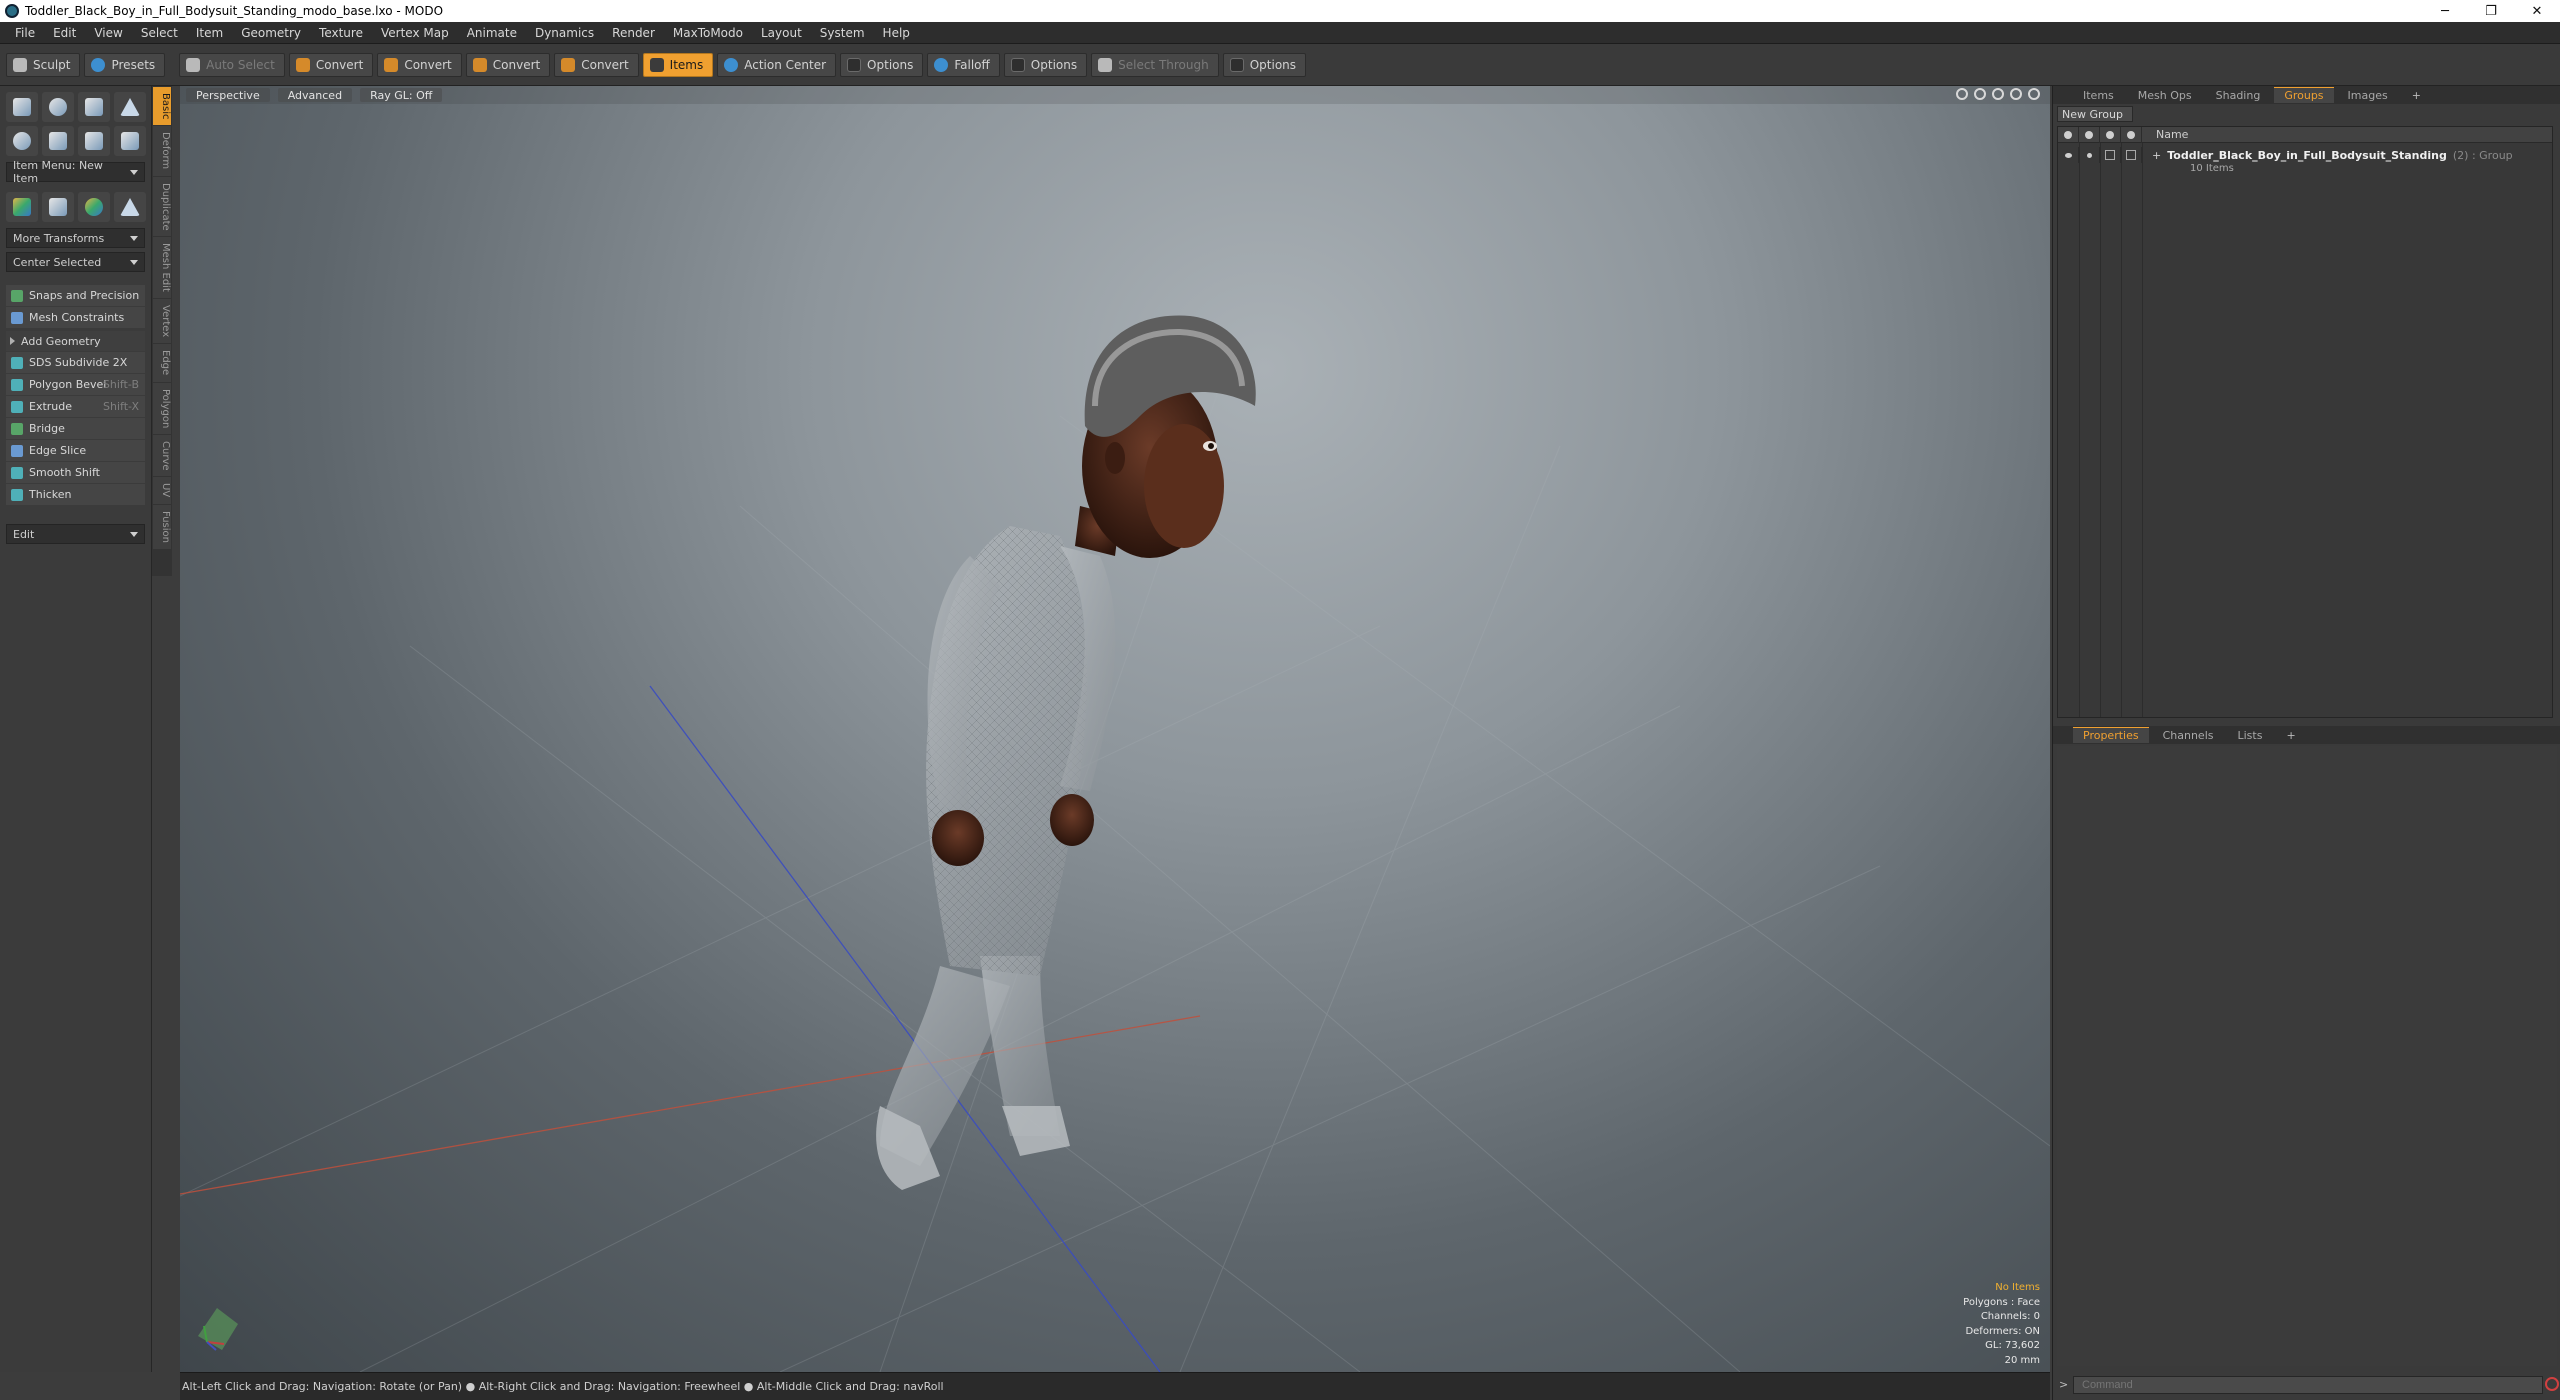 Image resolution: width=2560 pixels, height=1400 pixels. I want to click on tool-smooth-shift: Smooth Shift, so click(75, 472).